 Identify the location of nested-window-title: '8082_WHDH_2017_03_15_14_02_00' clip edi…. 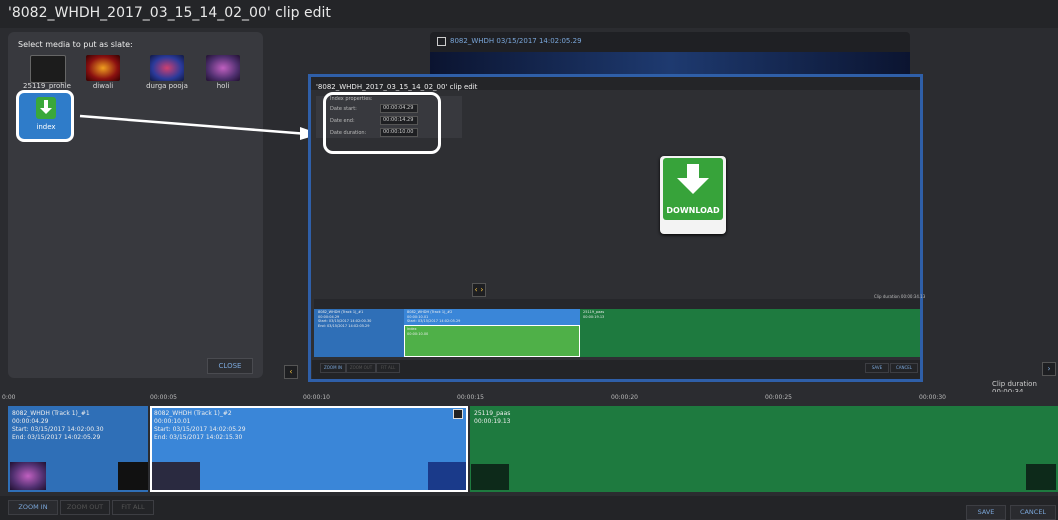
(397, 87).